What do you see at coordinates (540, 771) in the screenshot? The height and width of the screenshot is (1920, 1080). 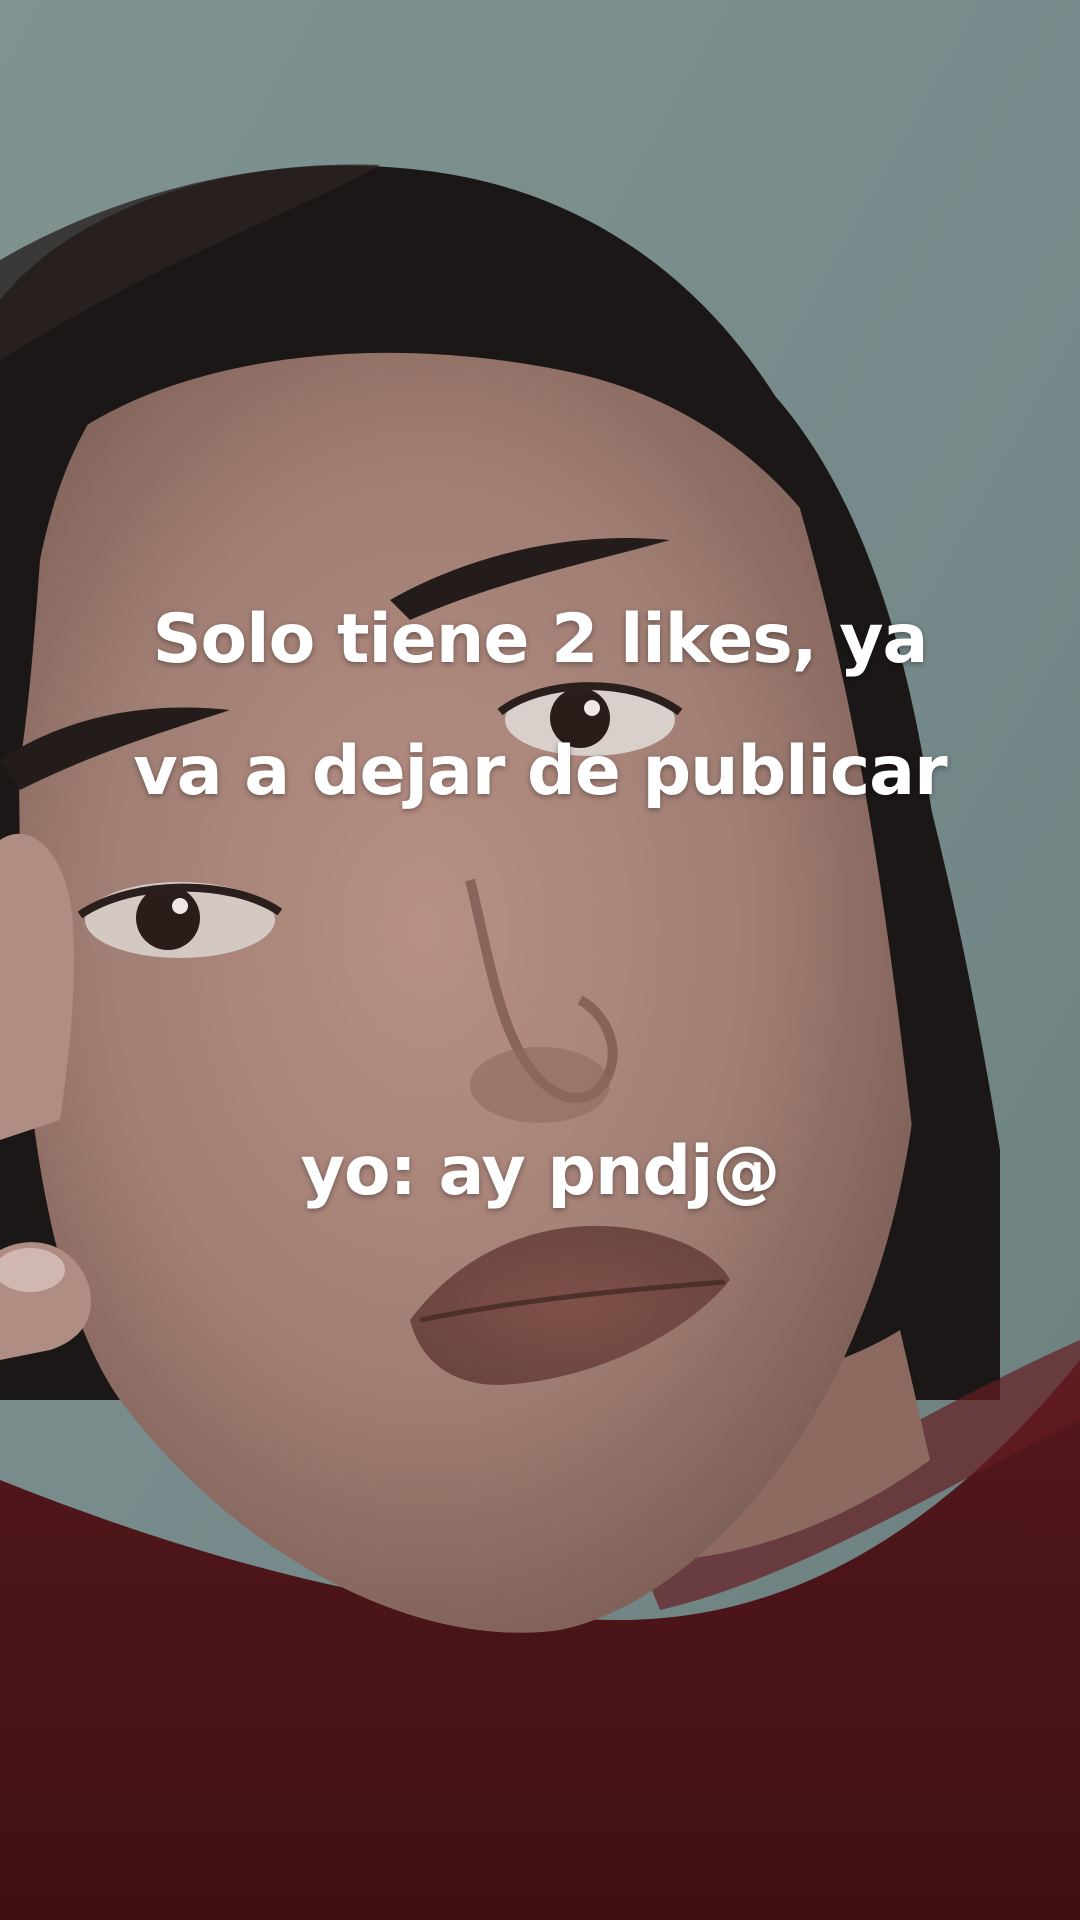 I see `caption-line-2: va a dejar de publicar` at bounding box center [540, 771].